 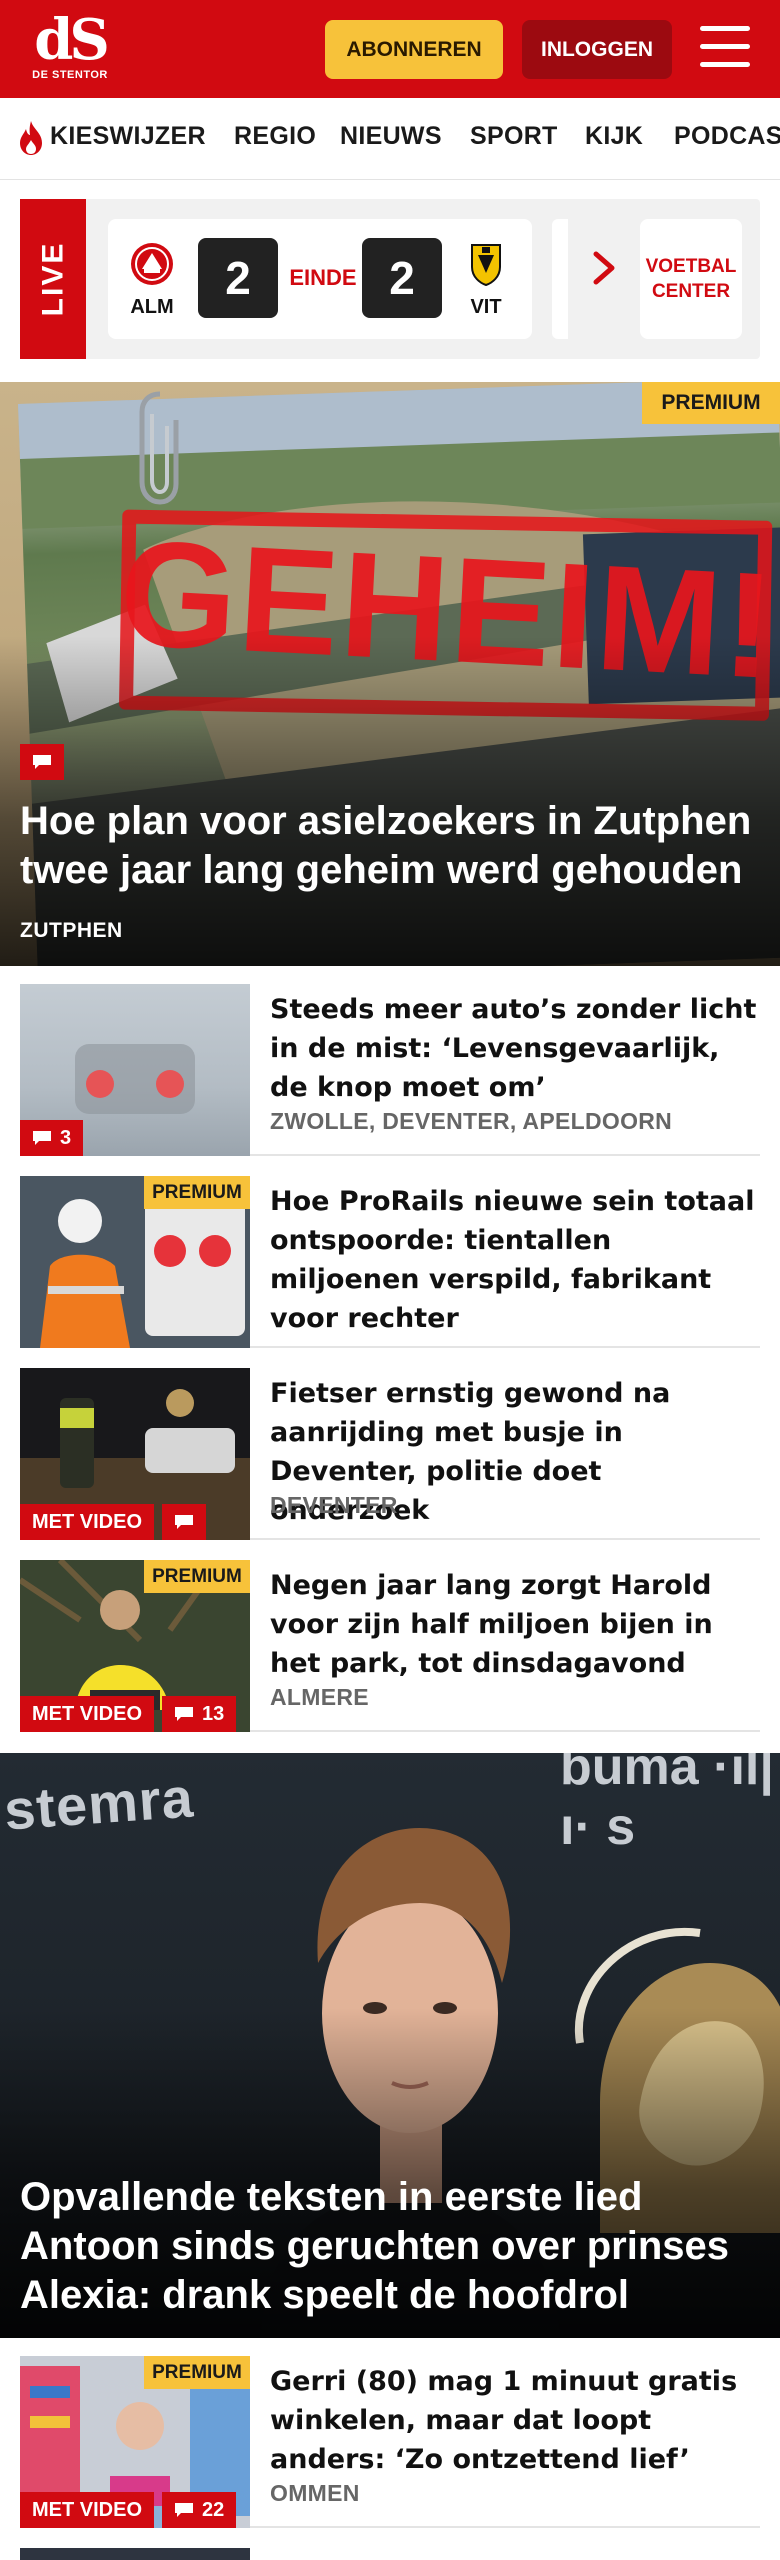 I want to click on login-button: INLOGGEN, so click(x=597, y=49).